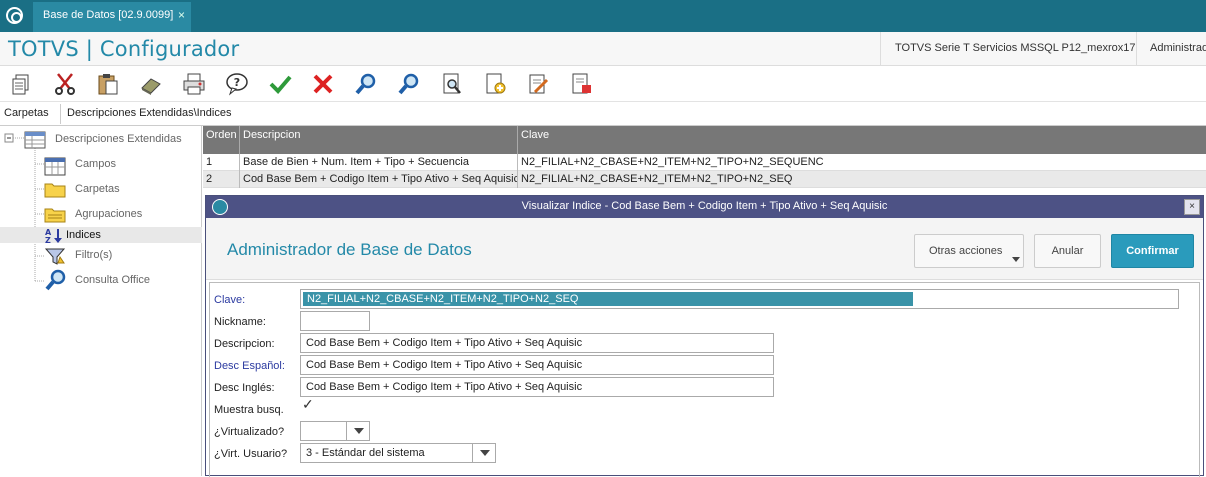  Describe the element at coordinates (108, 214) in the screenshot. I see `tree-item-agrupaciones: Agrupaciones` at that location.